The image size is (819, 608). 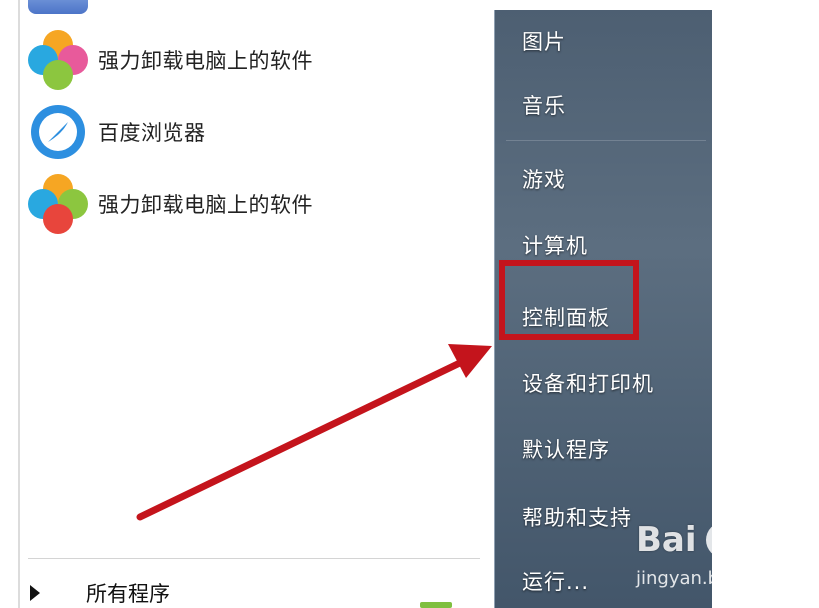 I want to click on annotation-arrow, so click(x=314, y=432).